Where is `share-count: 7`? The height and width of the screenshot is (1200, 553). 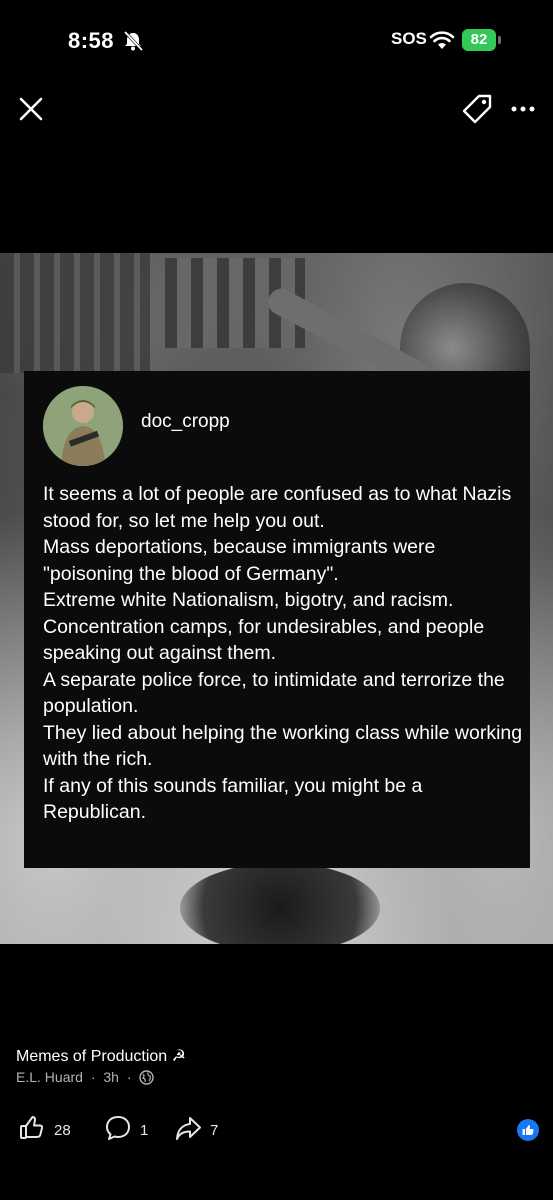 share-count: 7 is located at coordinates (214, 1130).